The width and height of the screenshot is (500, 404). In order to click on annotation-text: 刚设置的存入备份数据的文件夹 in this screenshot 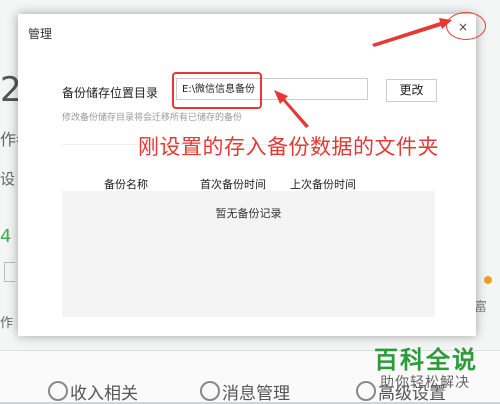, I will do `click(288, 147)`.